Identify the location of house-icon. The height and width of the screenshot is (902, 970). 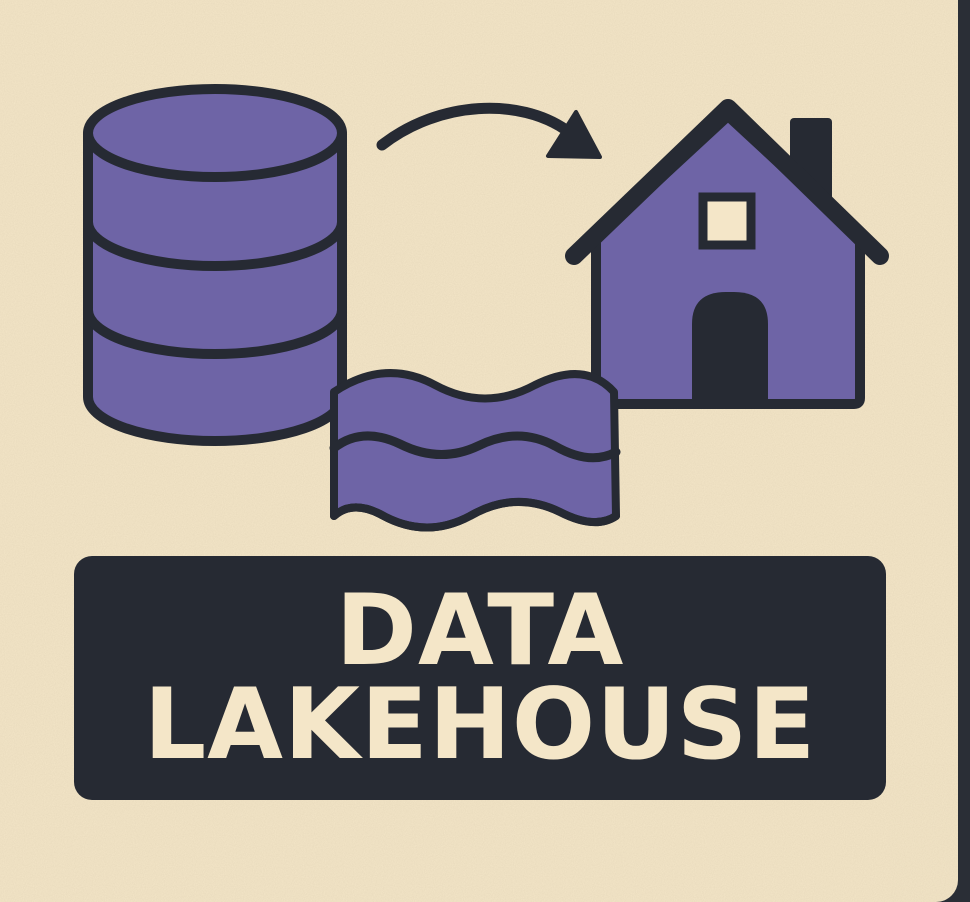
(727, 254).